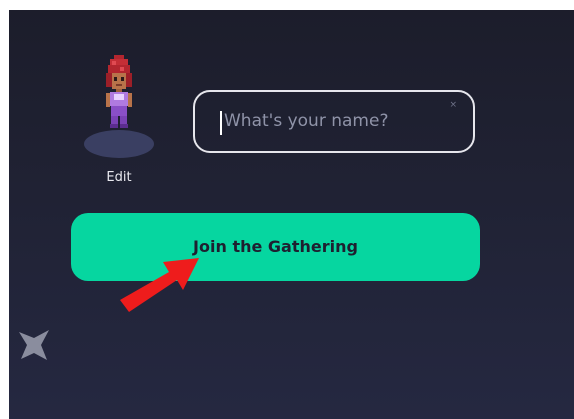 The height and width of the screenshot is (419, 574). I want to click on name-input-placeholder: What's your name?, so click(306, 121).